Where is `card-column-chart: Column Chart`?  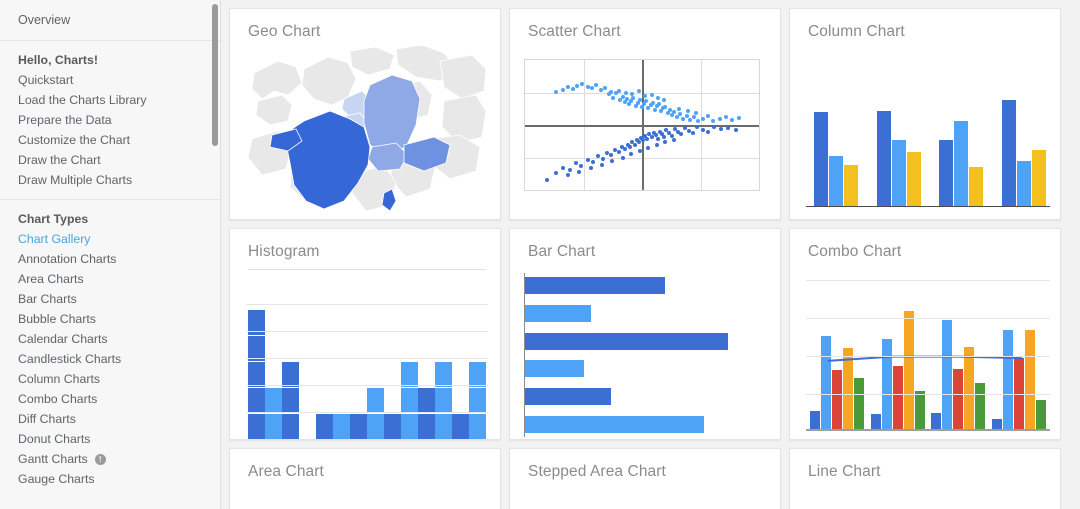 card-column-chart: Column Chart is located at coordinates (925, 114).